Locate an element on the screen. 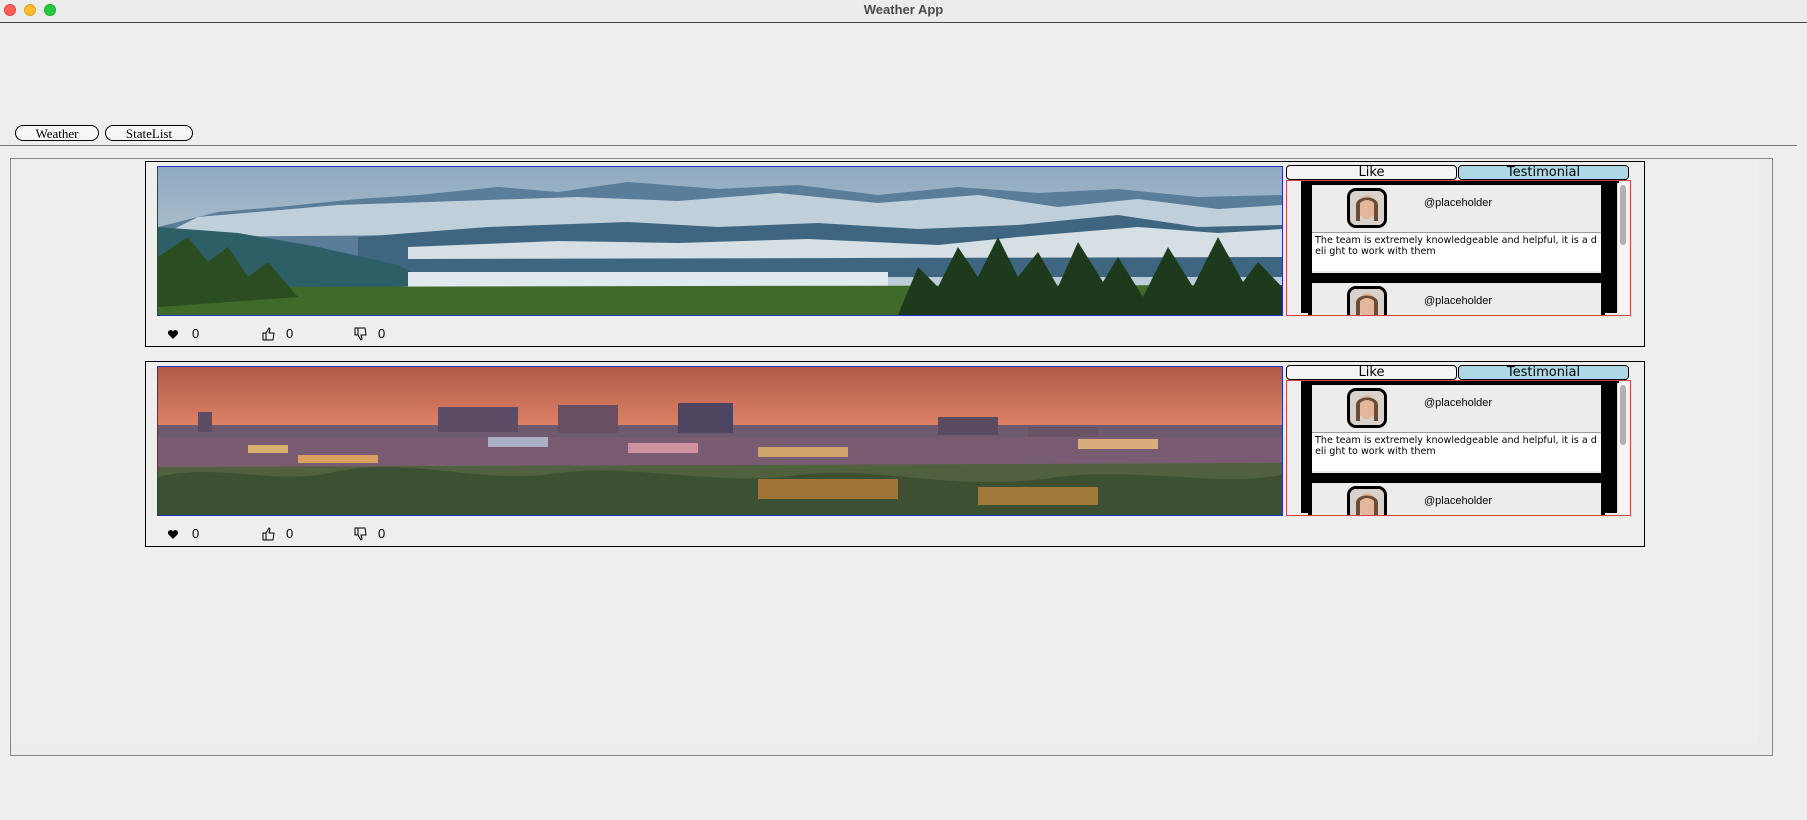 The image size is (1807, 820). nav-divider is located at coordinates (898, 145).